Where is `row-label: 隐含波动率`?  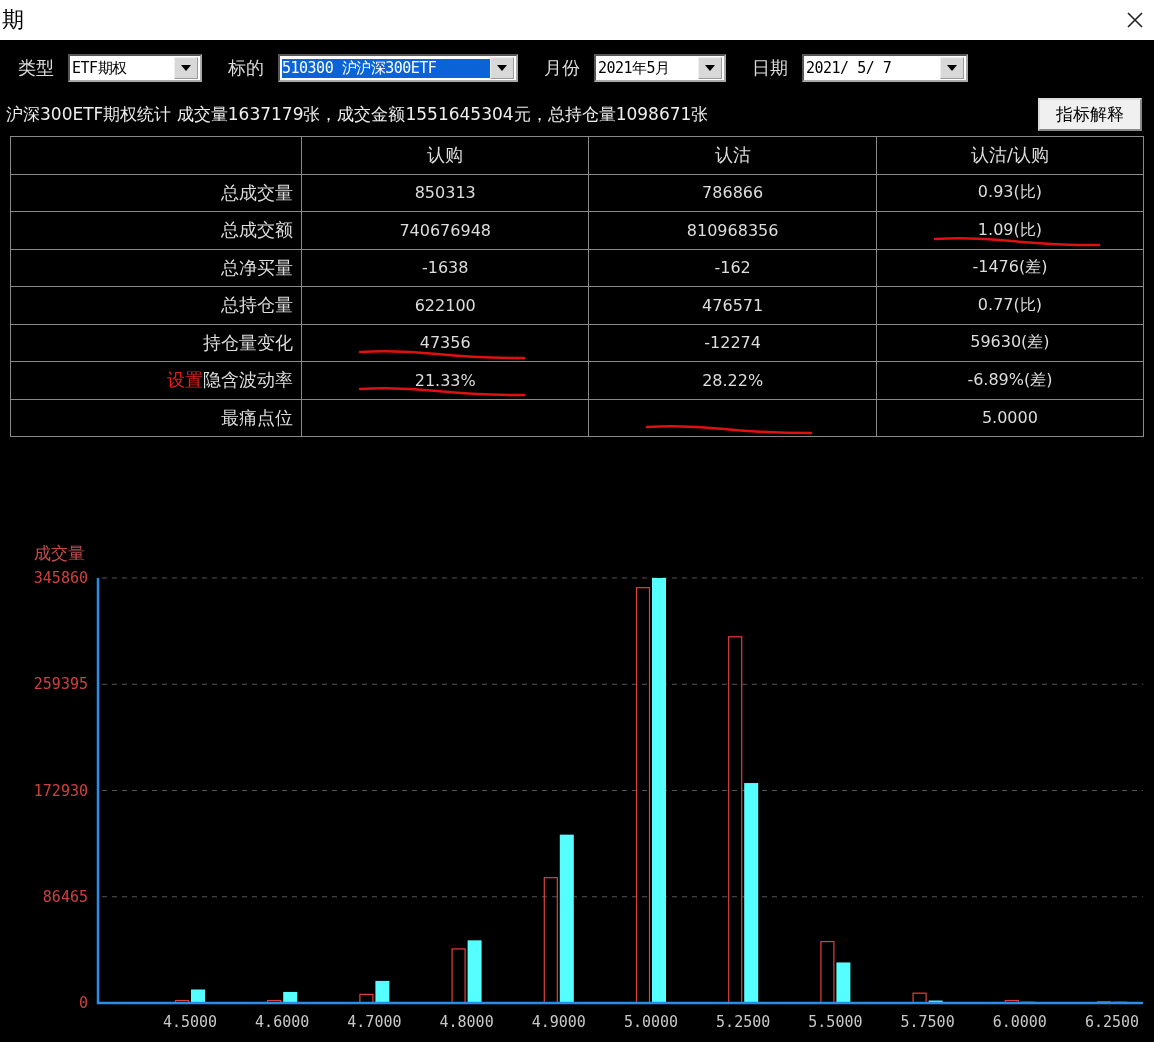
row-label: 隐含波动率 is located at coordinates (248, 380).